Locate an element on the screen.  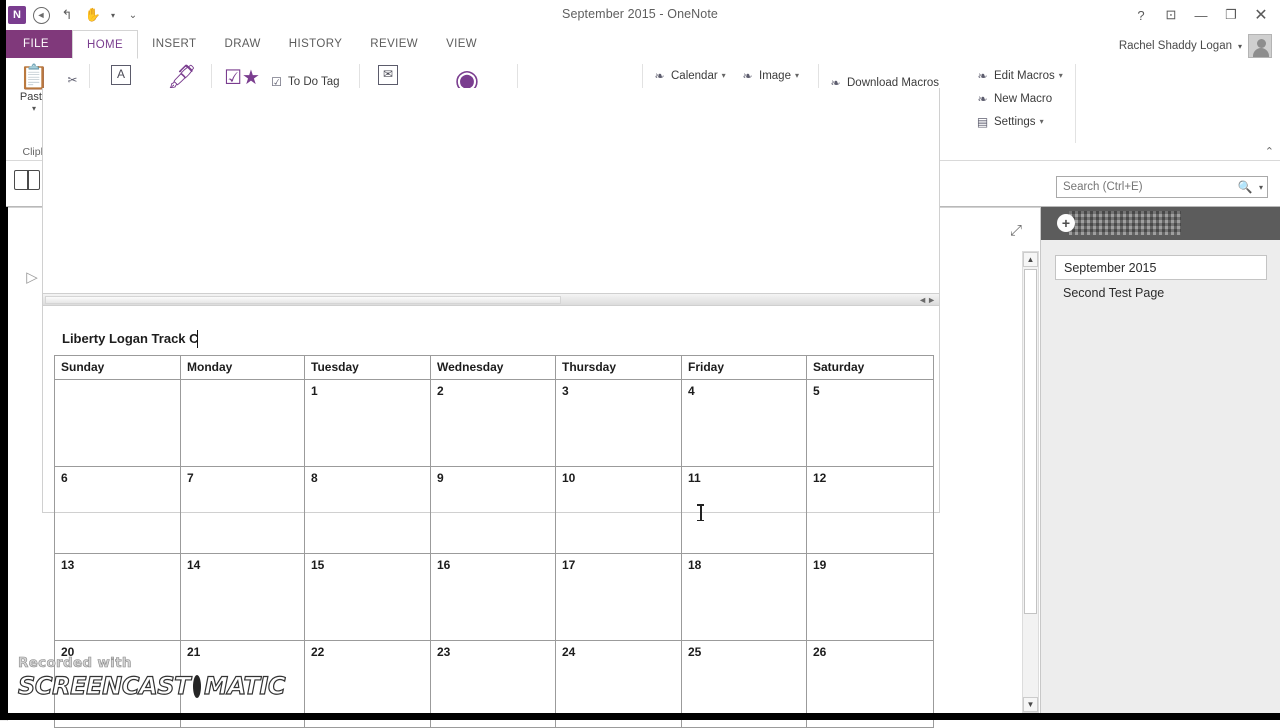
settings-icon: ▤ is located at coordinates (982, 121).